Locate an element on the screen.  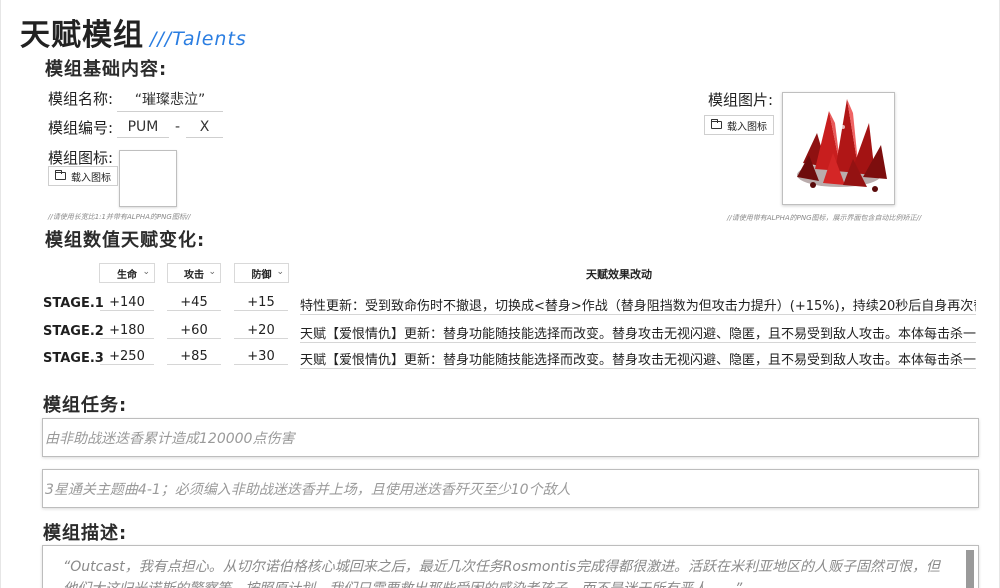
module-code-prefix-field: PUM is located at coordinates (143, 128).